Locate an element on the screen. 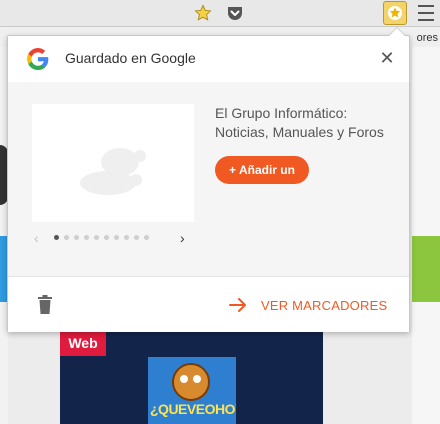  chevron-right-icon: › is located at coordinates (182, 238).